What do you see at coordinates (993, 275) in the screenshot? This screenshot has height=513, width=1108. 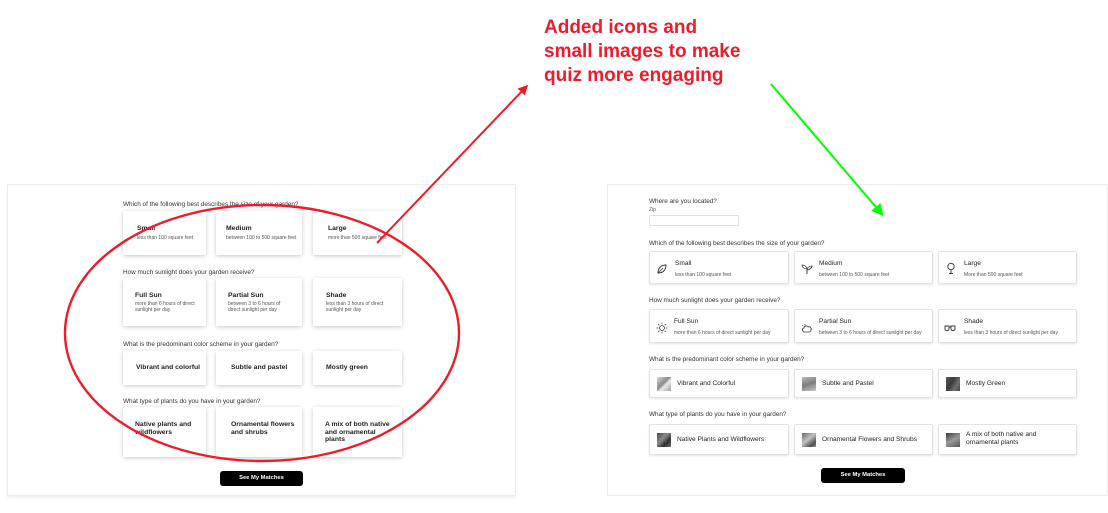 I see `option-subtitle: More than 500 square feet` at bounding box center [993, 275].